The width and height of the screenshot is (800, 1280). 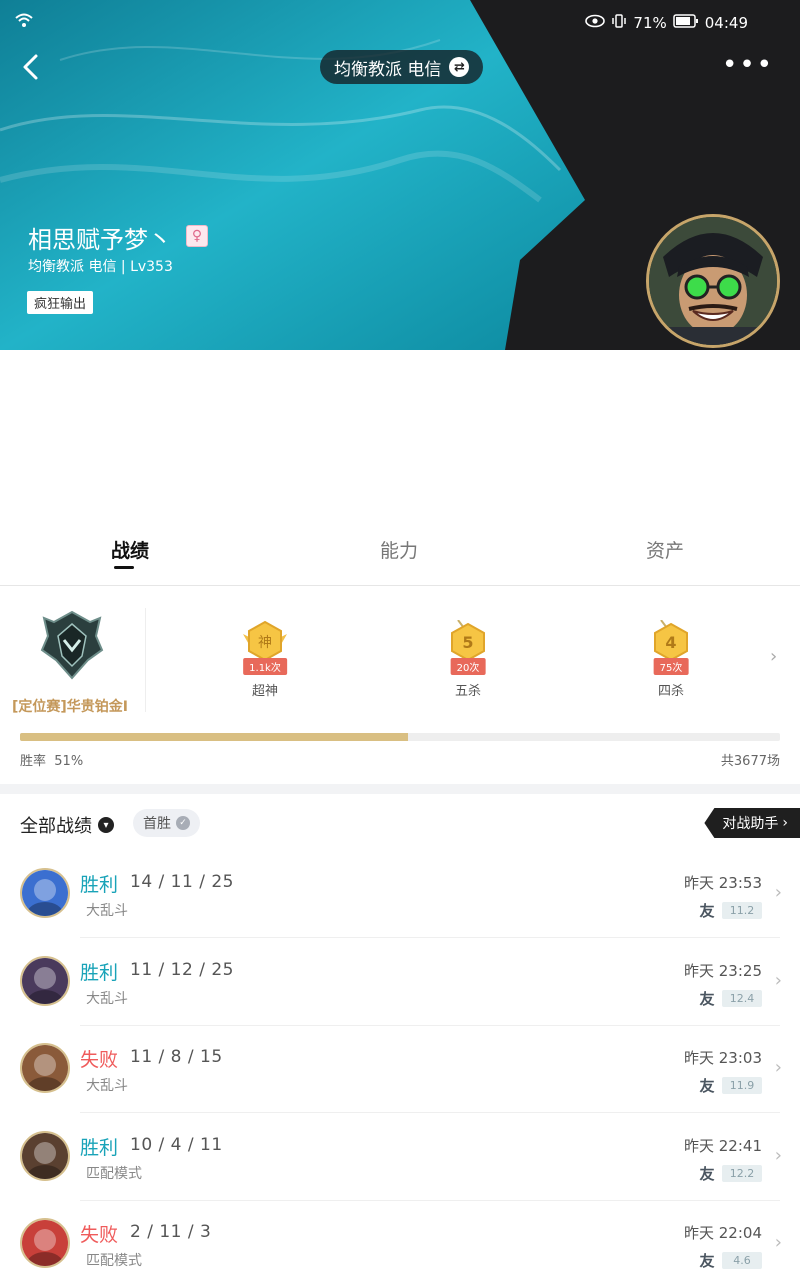 What do you see at coordinates (114, 1261) in the screenshot?
I see `match-mode: 匹配模式` at bounding box center [114, 1261].